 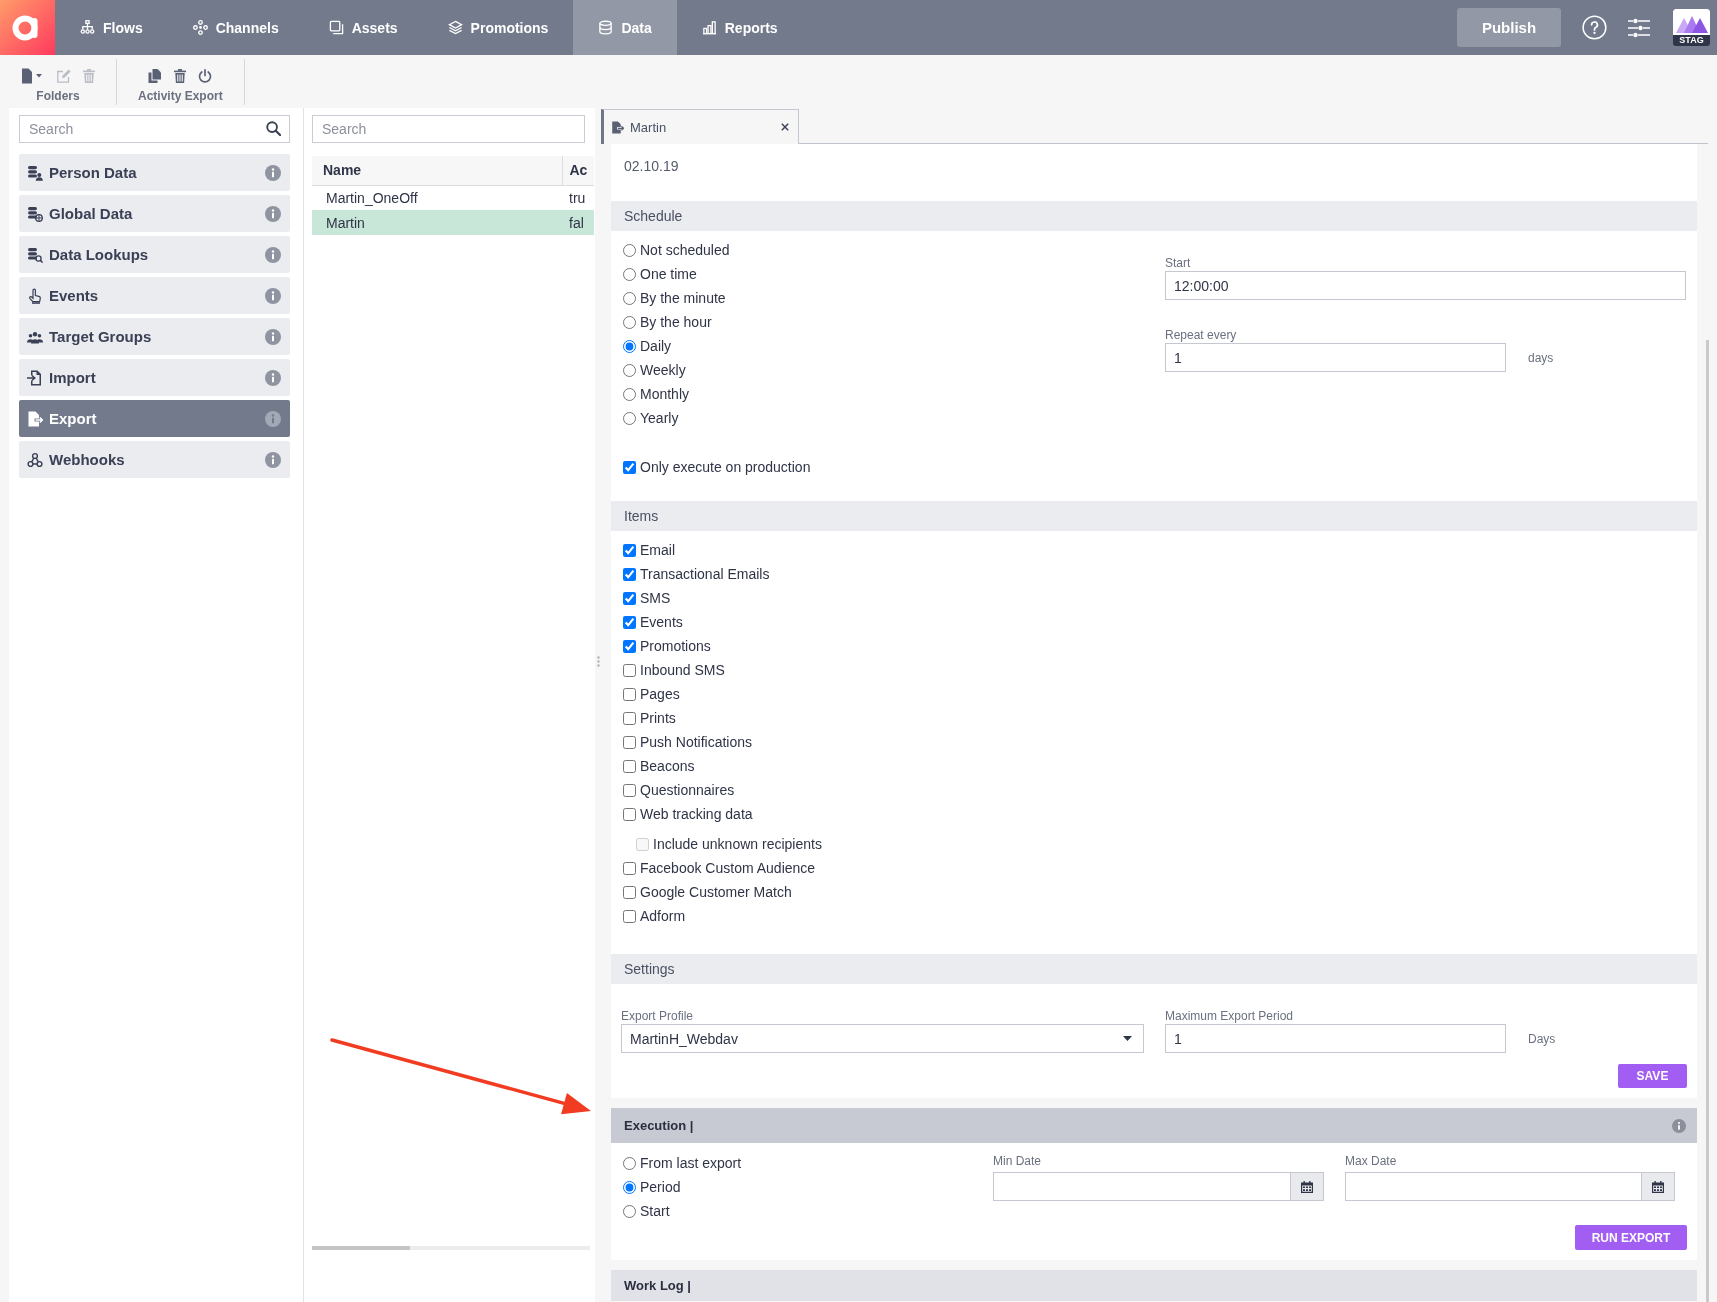 I want to click on sidebar-item: Person Data, so click(x=154, y=172).